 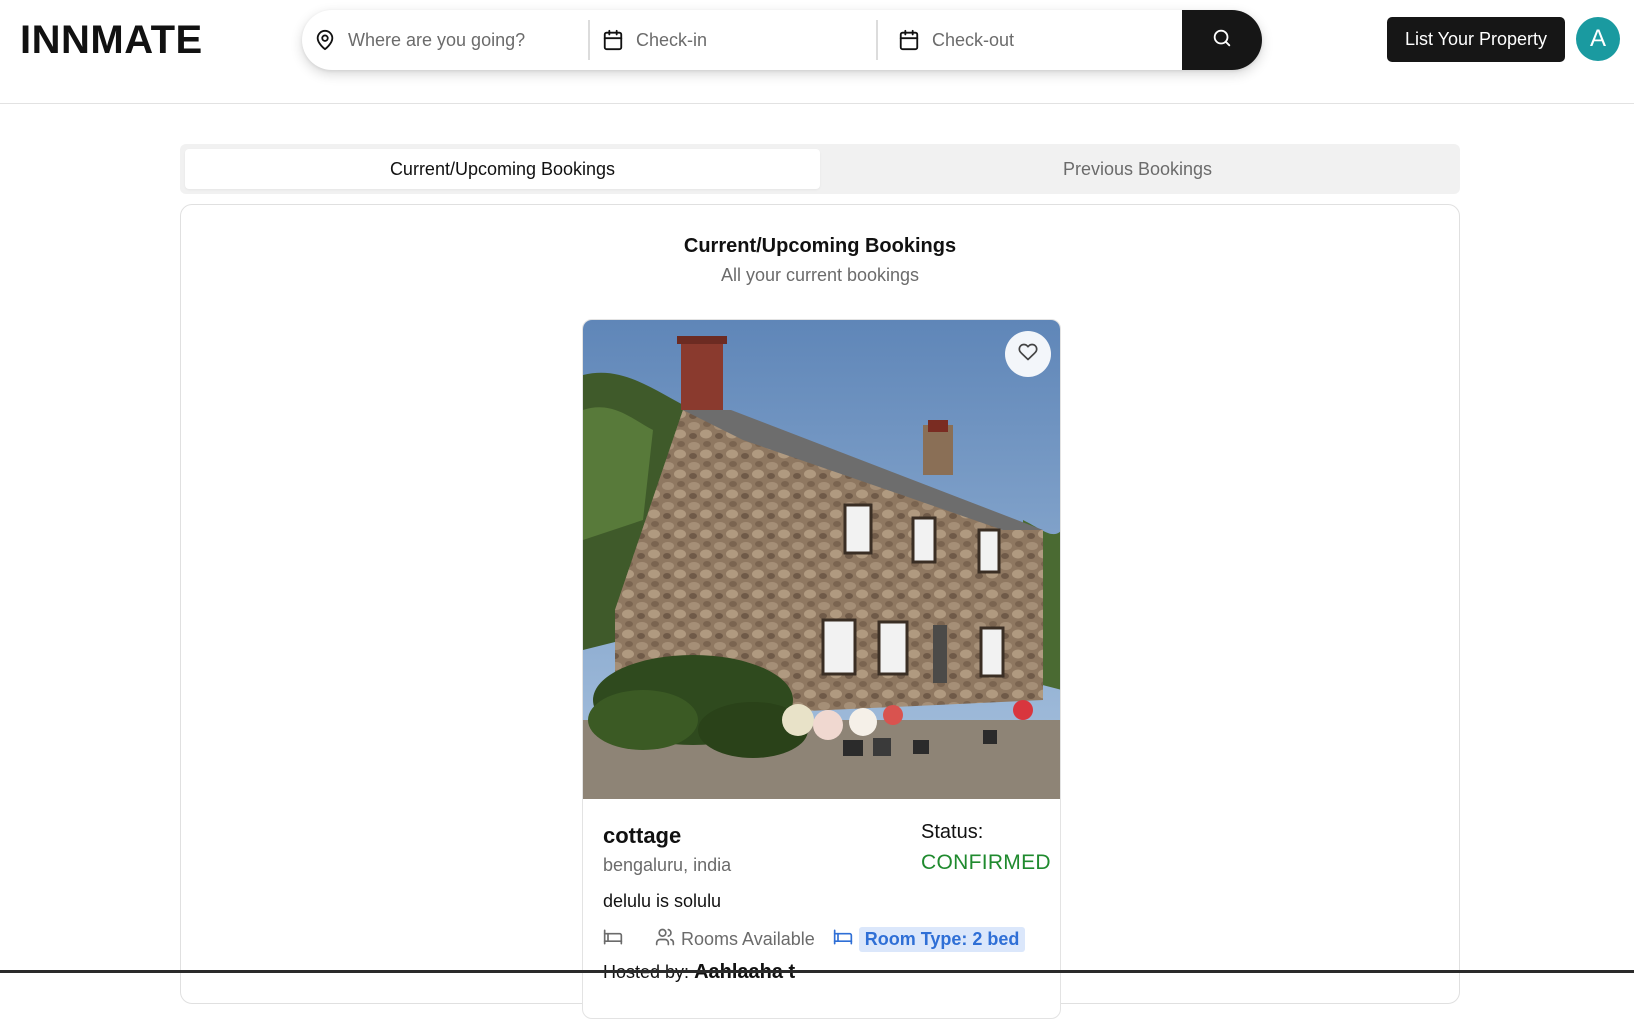 What do you see at coordinates (986, 862) in the screenshot?
I see `status-badge: CONFIRMED` at bounding box center [986, 862].